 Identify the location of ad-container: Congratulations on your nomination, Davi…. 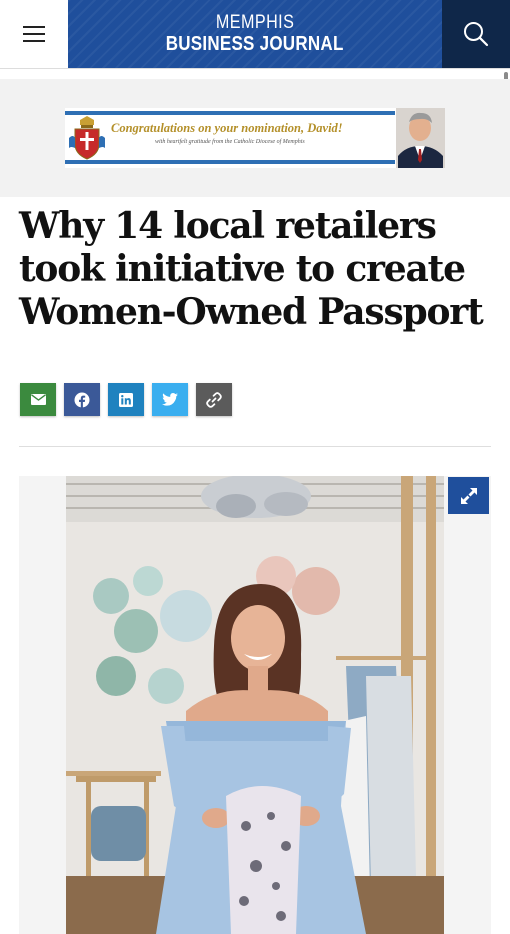
(255, 138).